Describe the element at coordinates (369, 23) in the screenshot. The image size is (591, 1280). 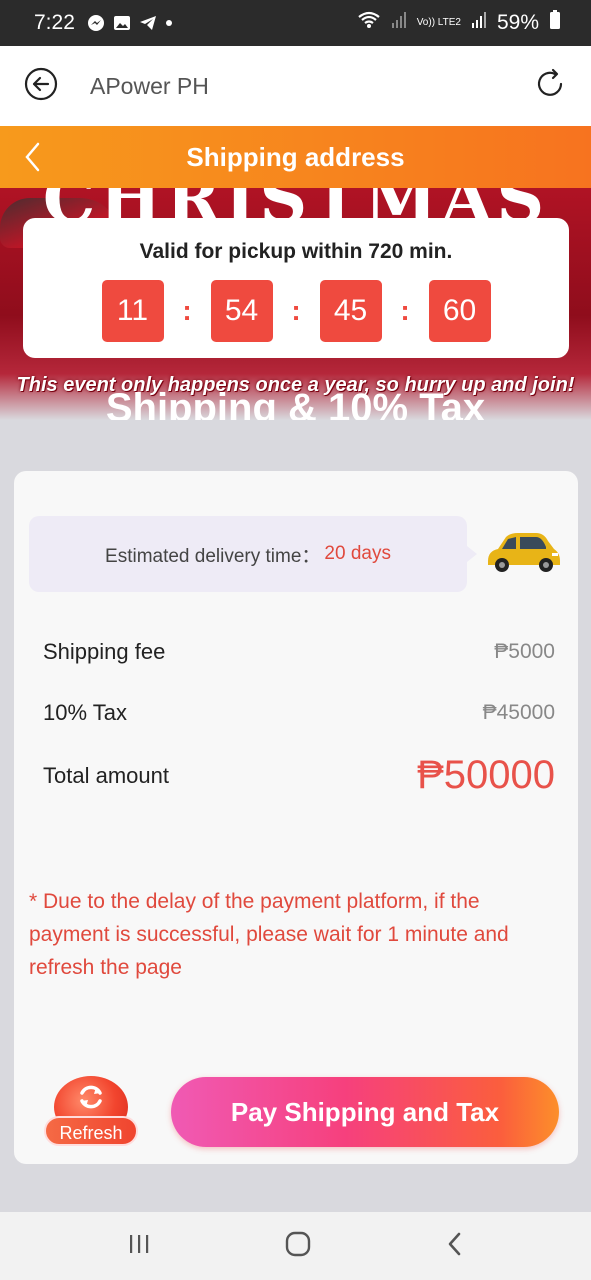
I see `wifi-icon` at that location.